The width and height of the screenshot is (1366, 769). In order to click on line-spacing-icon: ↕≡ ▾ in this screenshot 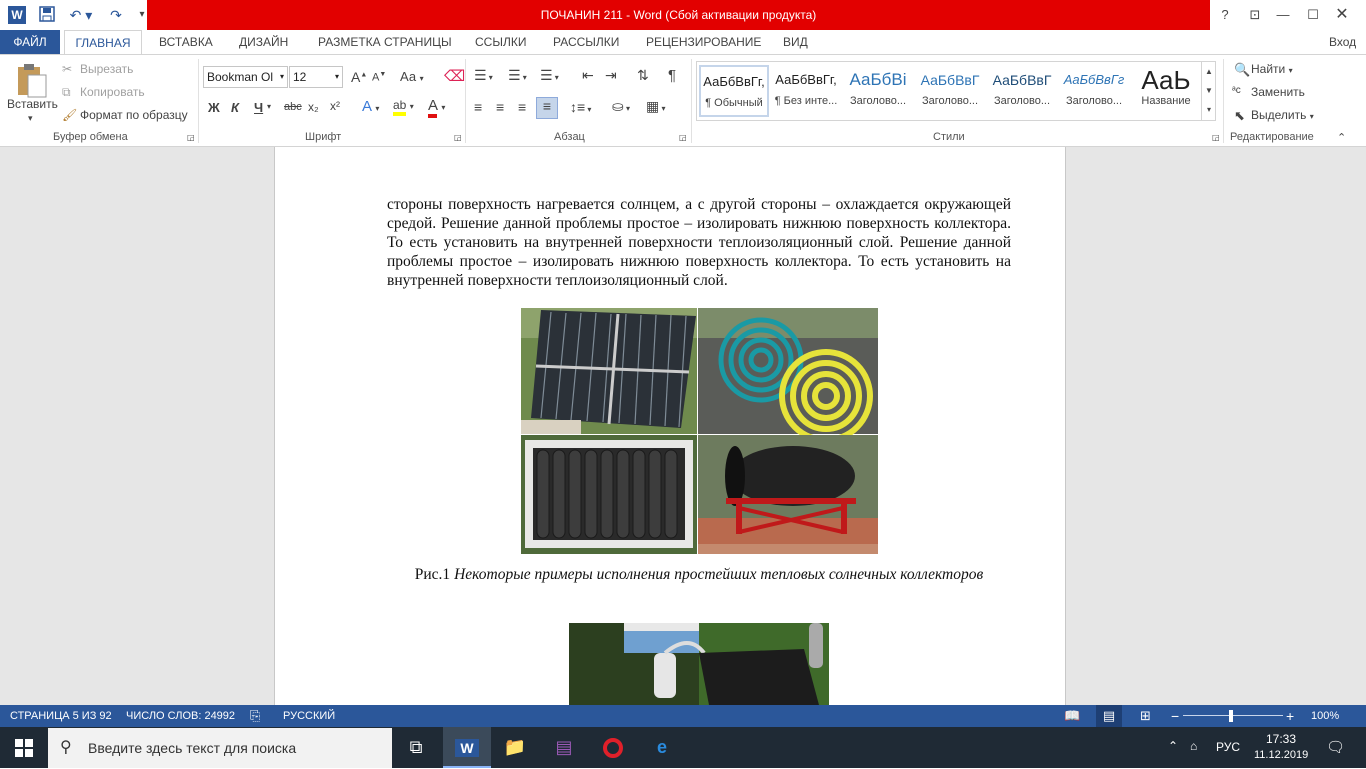, I will do `click(580, 107)`.